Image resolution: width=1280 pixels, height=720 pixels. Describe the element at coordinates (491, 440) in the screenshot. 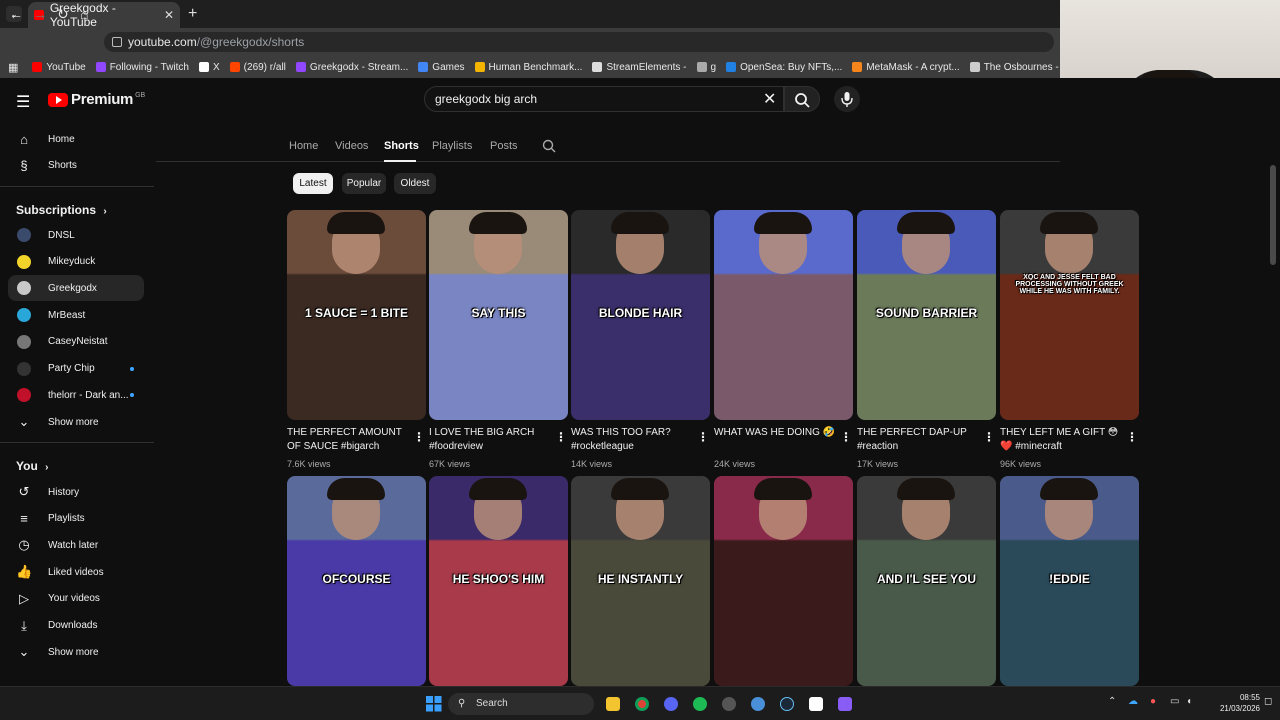

I see `short-title: I LOVE THE BIG ARCH #foodreview` at that location.